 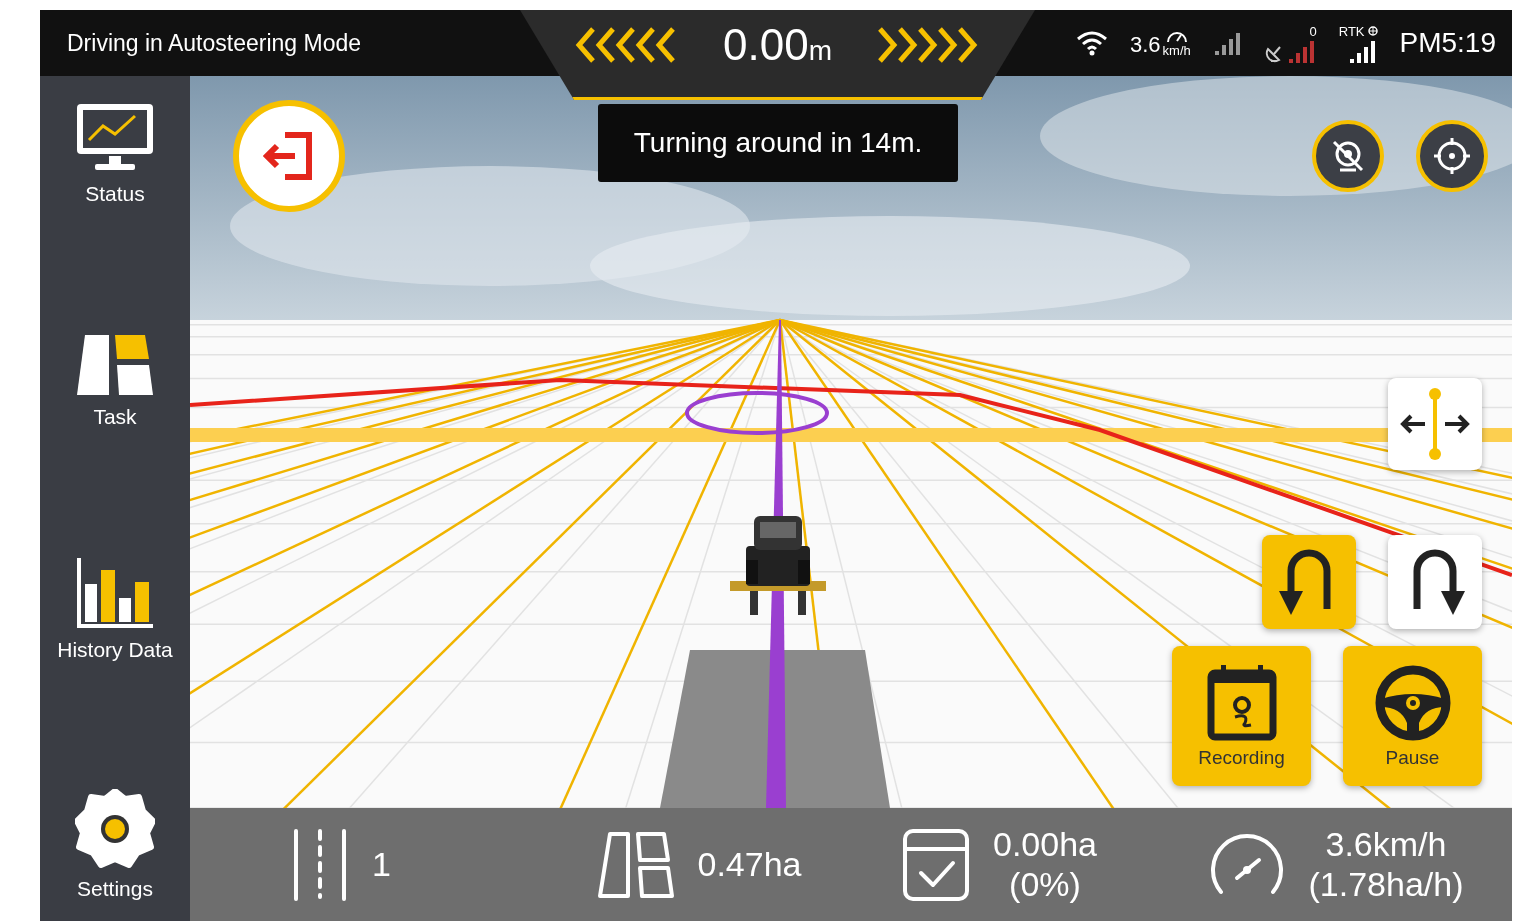 What do you see at coordinates (1045, 845) in the screenshot?
I see `stat-value: 0.00ha` at bounding box center [1045, 845].